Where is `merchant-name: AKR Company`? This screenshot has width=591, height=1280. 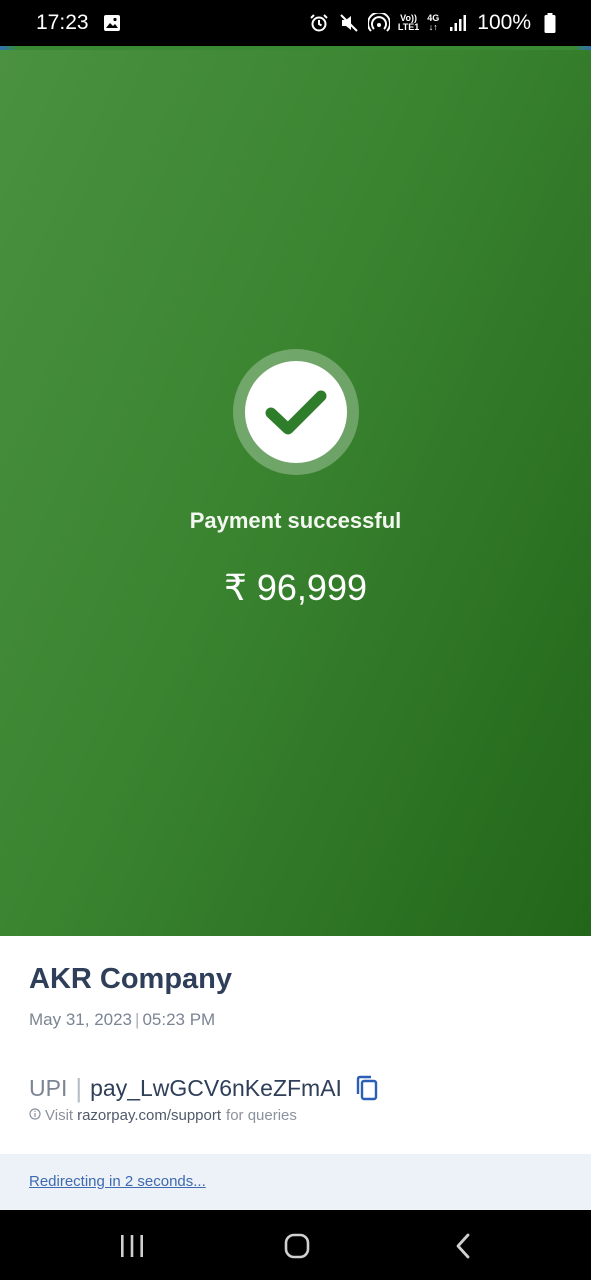 merchant-name: AKR Company is located at coordinates (131, 979).